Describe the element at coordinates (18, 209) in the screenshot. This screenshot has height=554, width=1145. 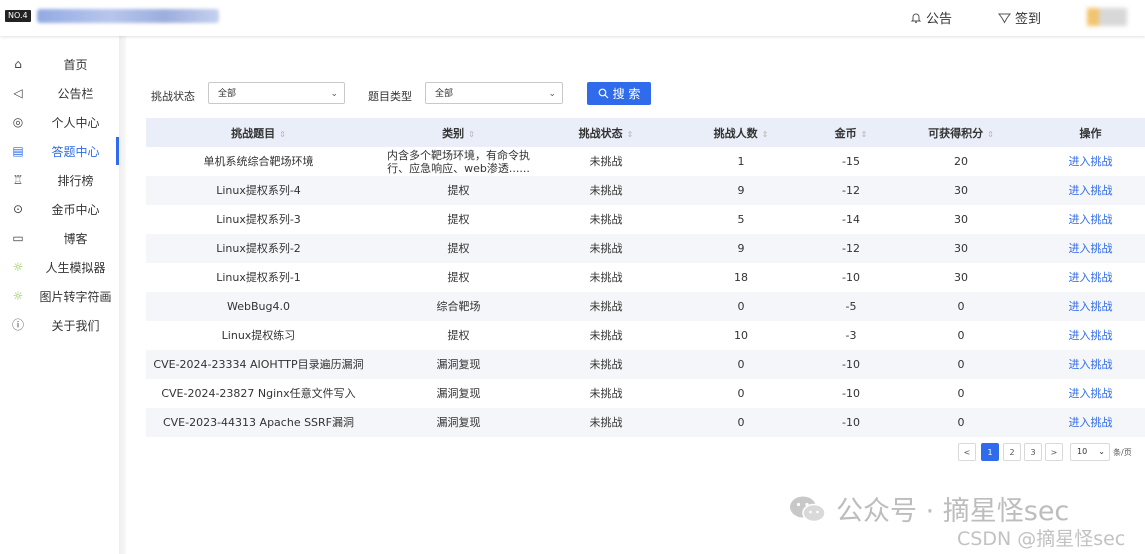
I see `coin-icon: ⊙` at that location.